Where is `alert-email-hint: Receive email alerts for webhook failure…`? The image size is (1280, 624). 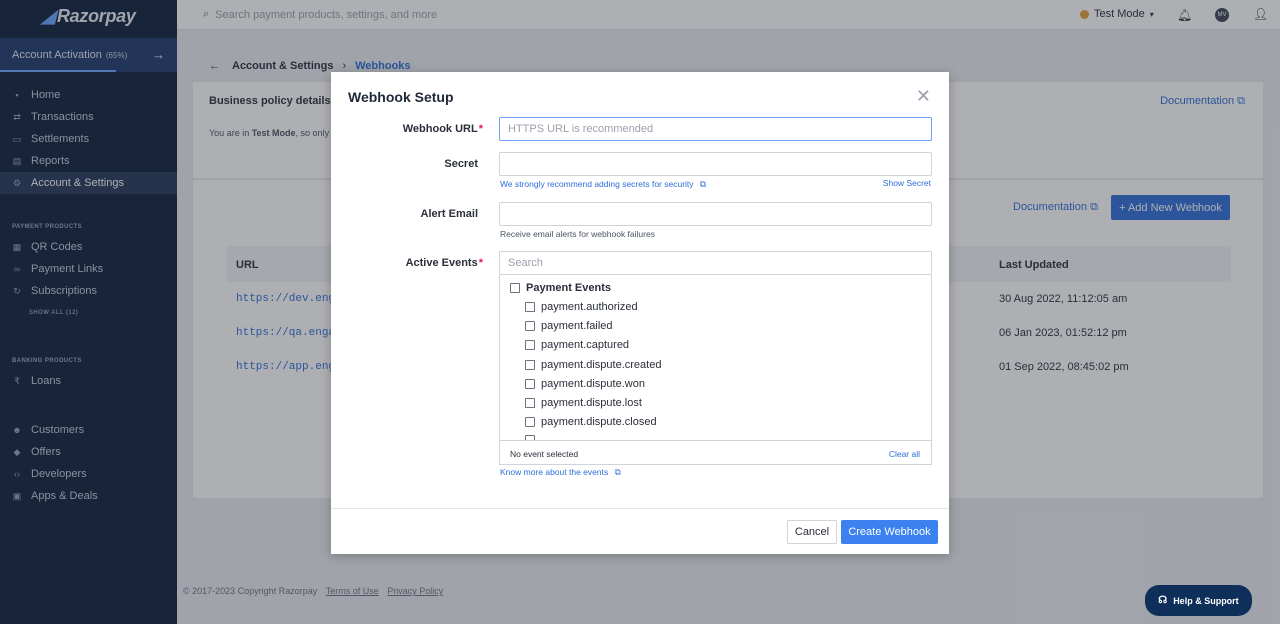
alert-email-hint: Receive email alerts for webhook failure… is located at coordinates (577, 234).